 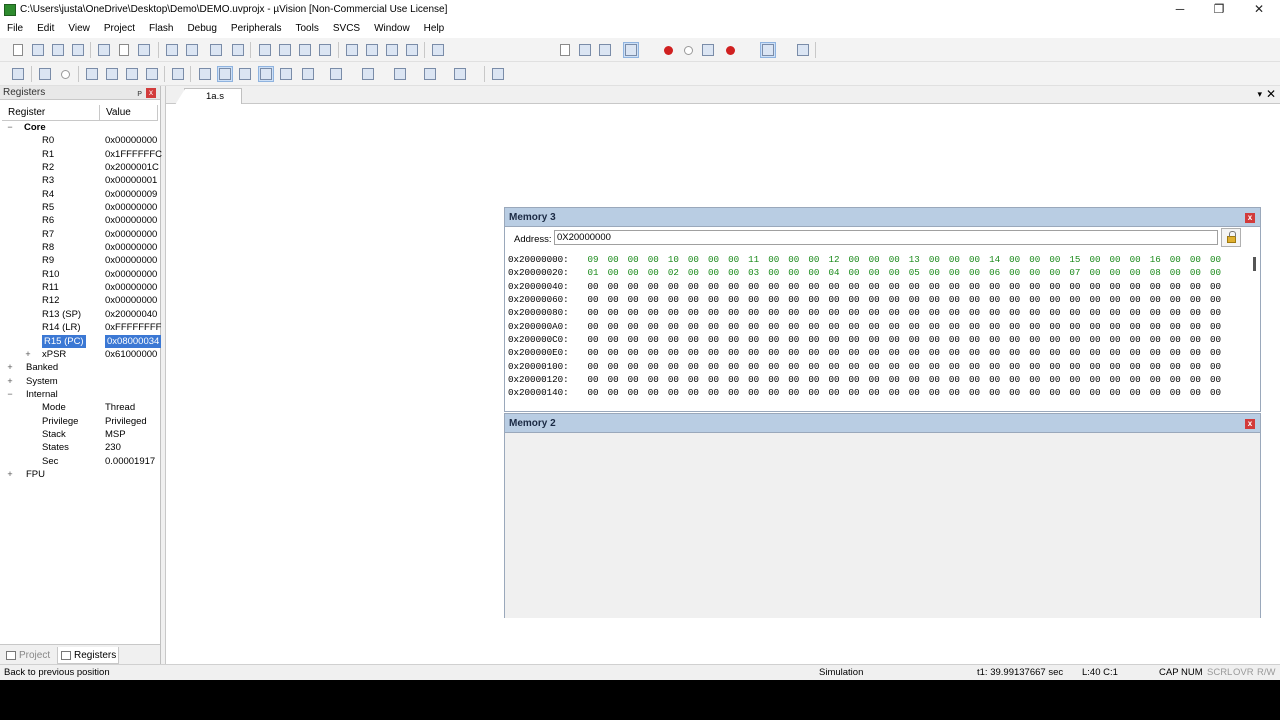 I want to click on memory-byte: 08, so click(x=1155, y=272).